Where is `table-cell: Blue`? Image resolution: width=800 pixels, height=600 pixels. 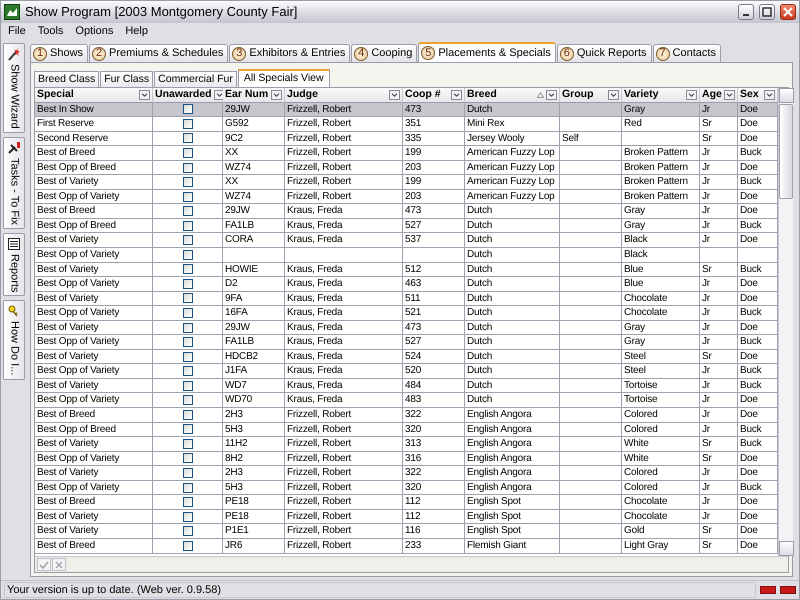
table-cell: Blue is located at coordinates (661, 270).